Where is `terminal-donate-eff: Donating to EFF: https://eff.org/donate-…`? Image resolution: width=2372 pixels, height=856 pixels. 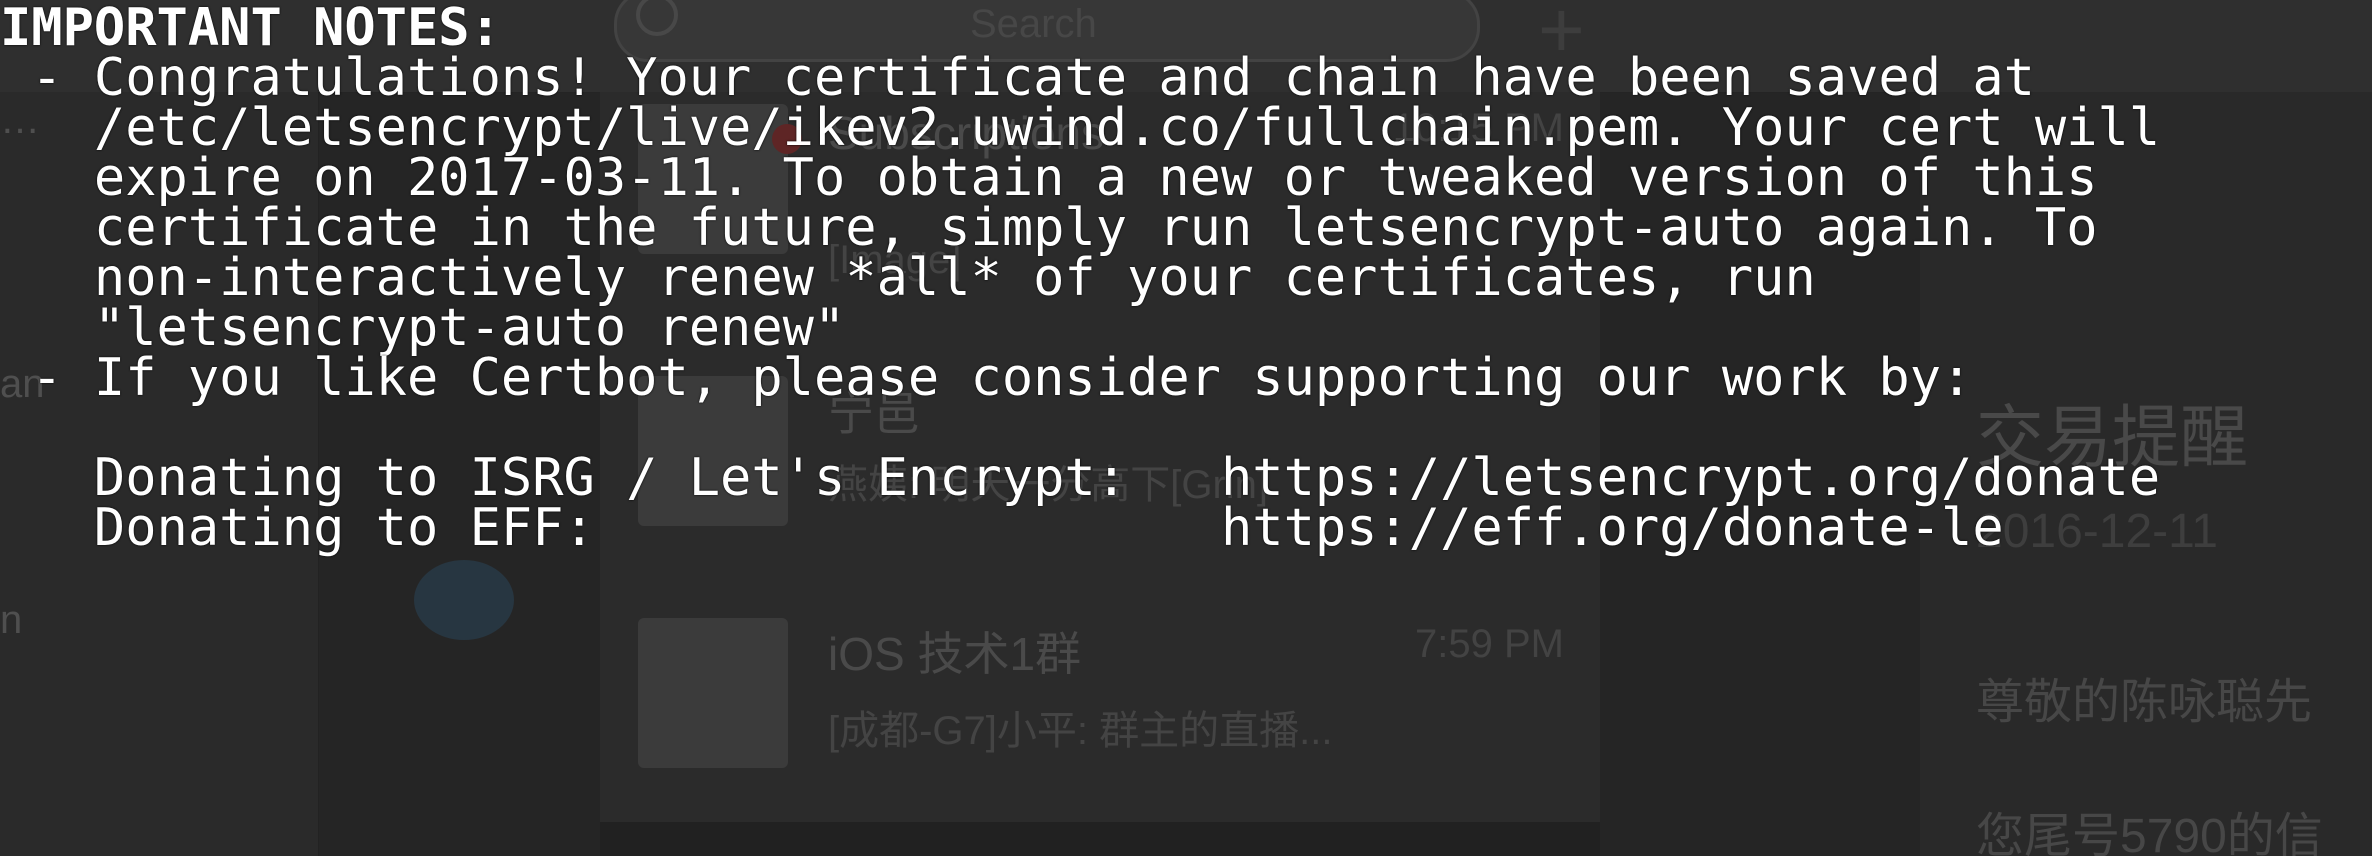
terminal-donate-eff: Donating to EFF: https://eff.org/donate-… is located at coordinates (1002, 528).